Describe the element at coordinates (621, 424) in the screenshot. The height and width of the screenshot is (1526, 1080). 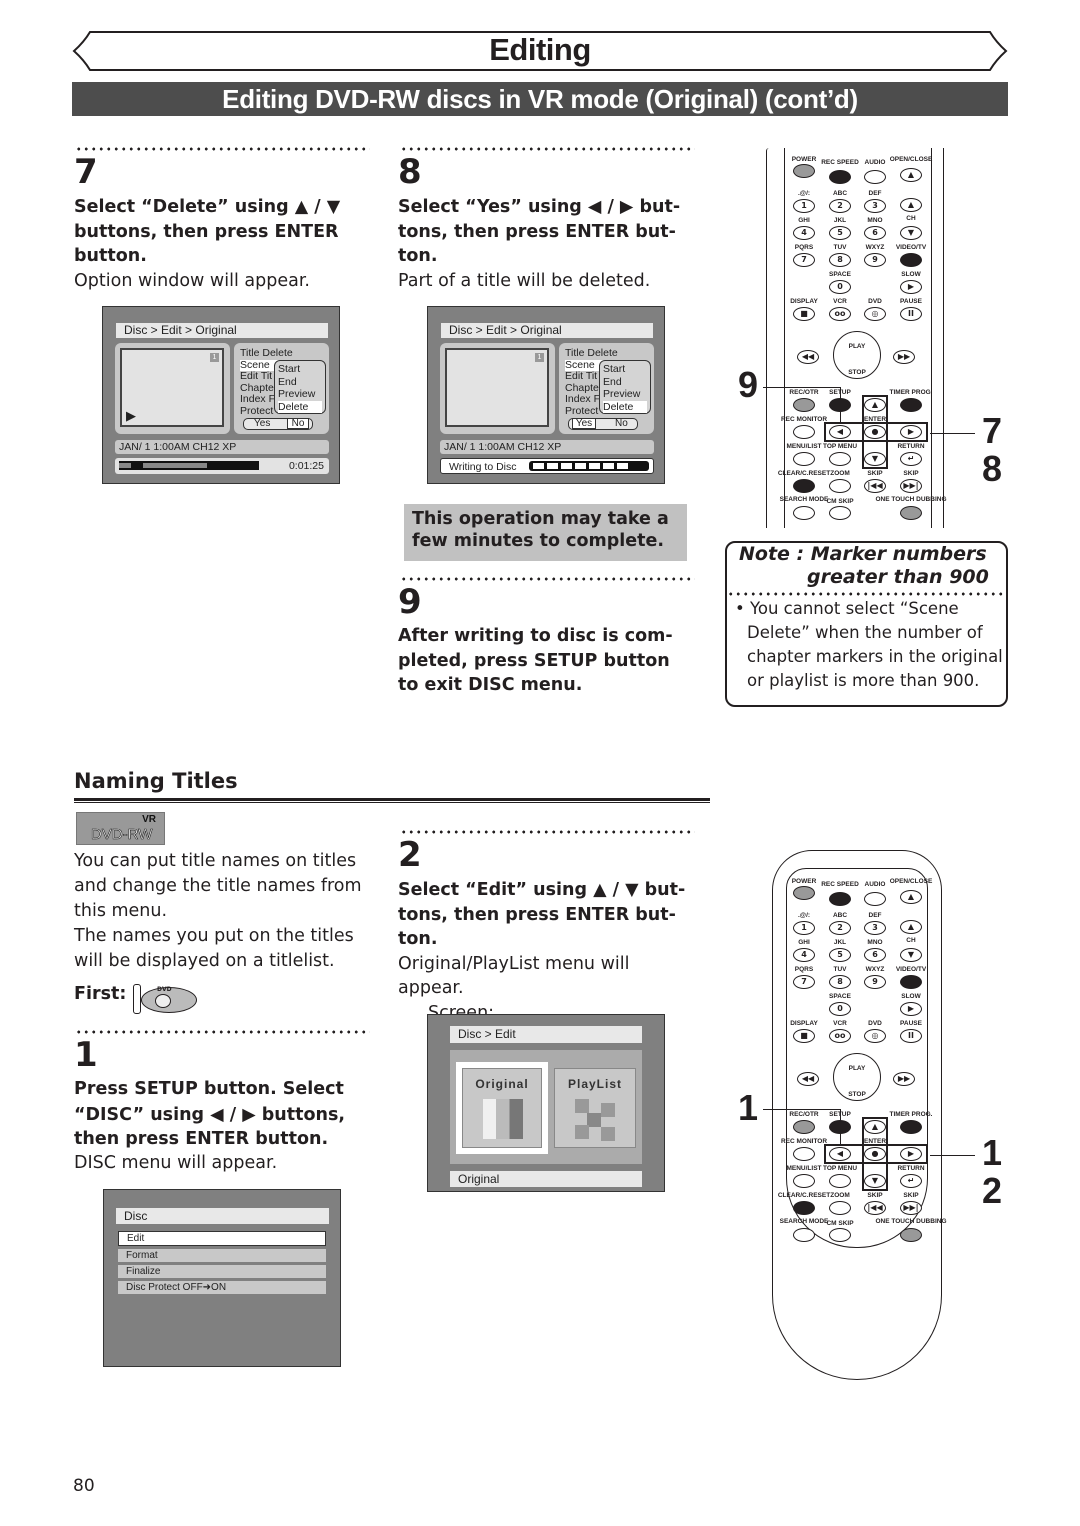
I see `no-option: No` at that location.